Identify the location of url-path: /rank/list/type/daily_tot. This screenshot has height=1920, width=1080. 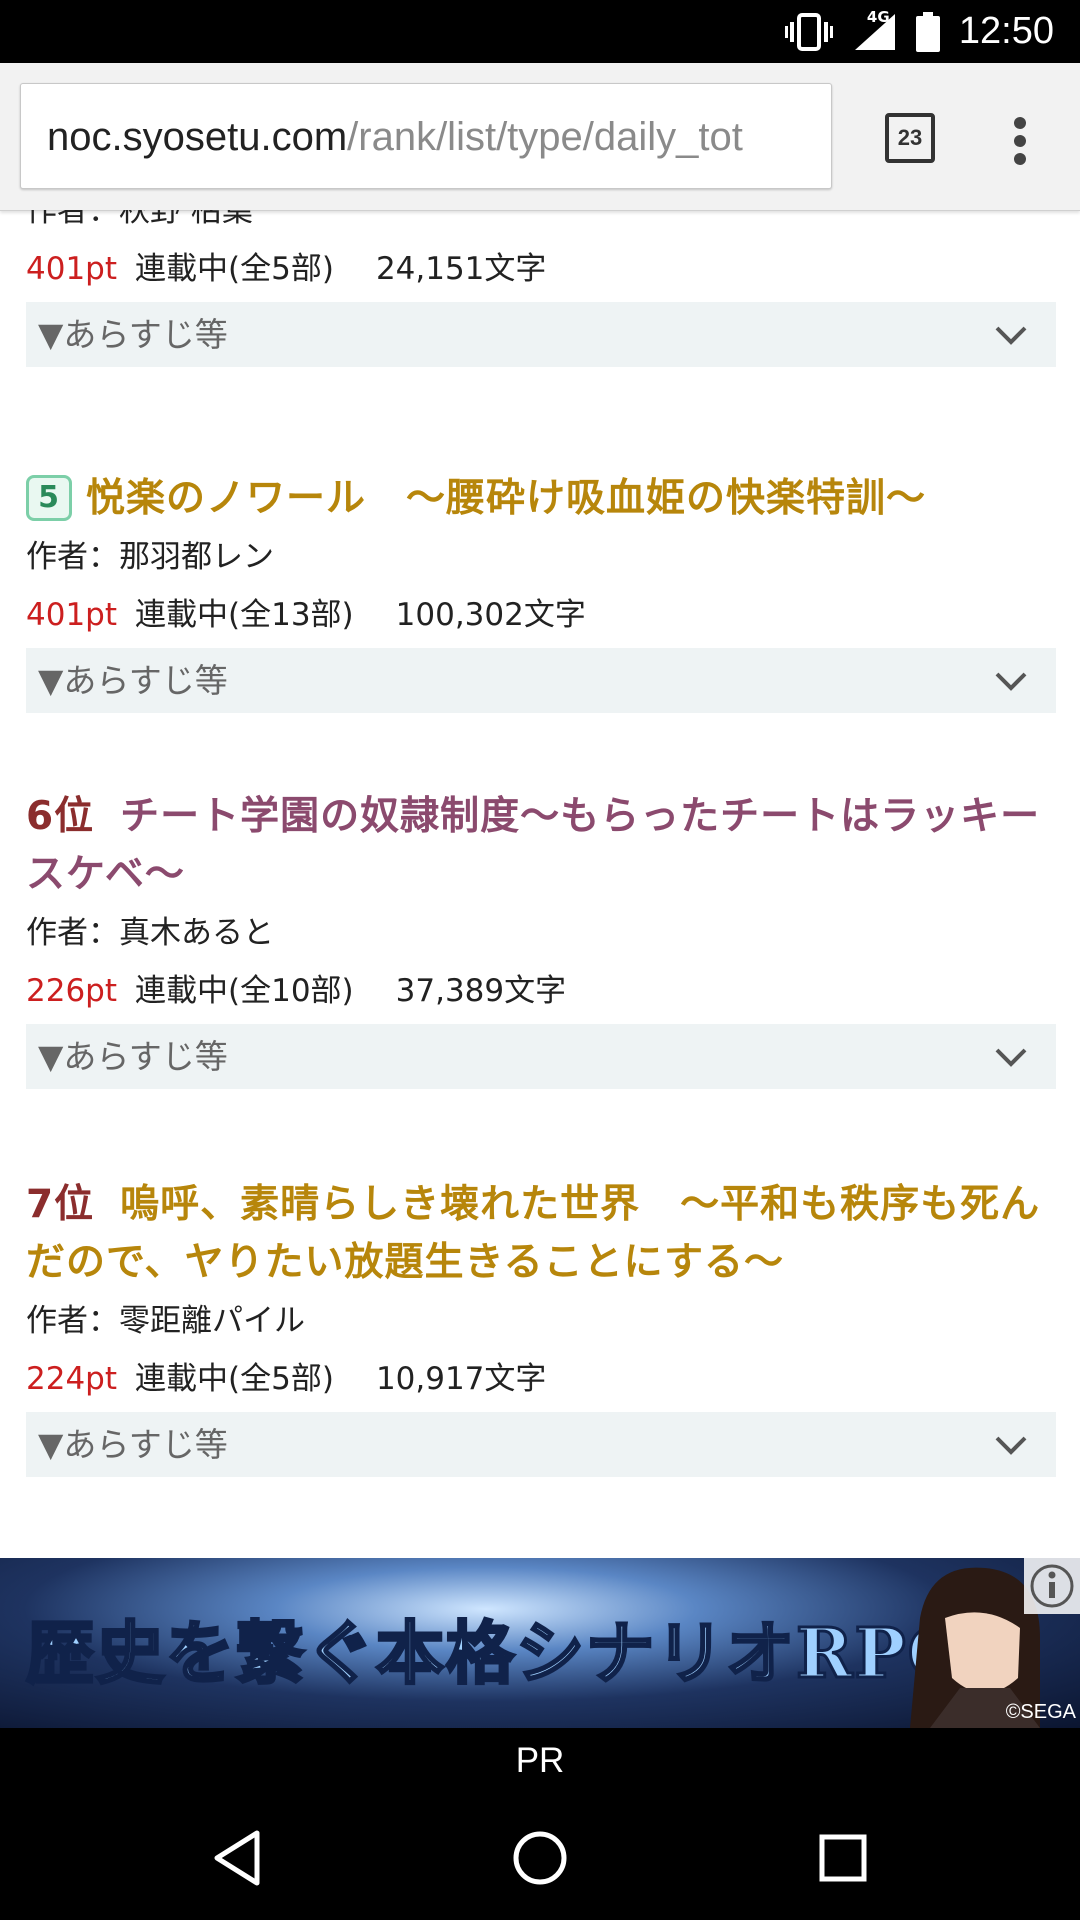
(545, 137).